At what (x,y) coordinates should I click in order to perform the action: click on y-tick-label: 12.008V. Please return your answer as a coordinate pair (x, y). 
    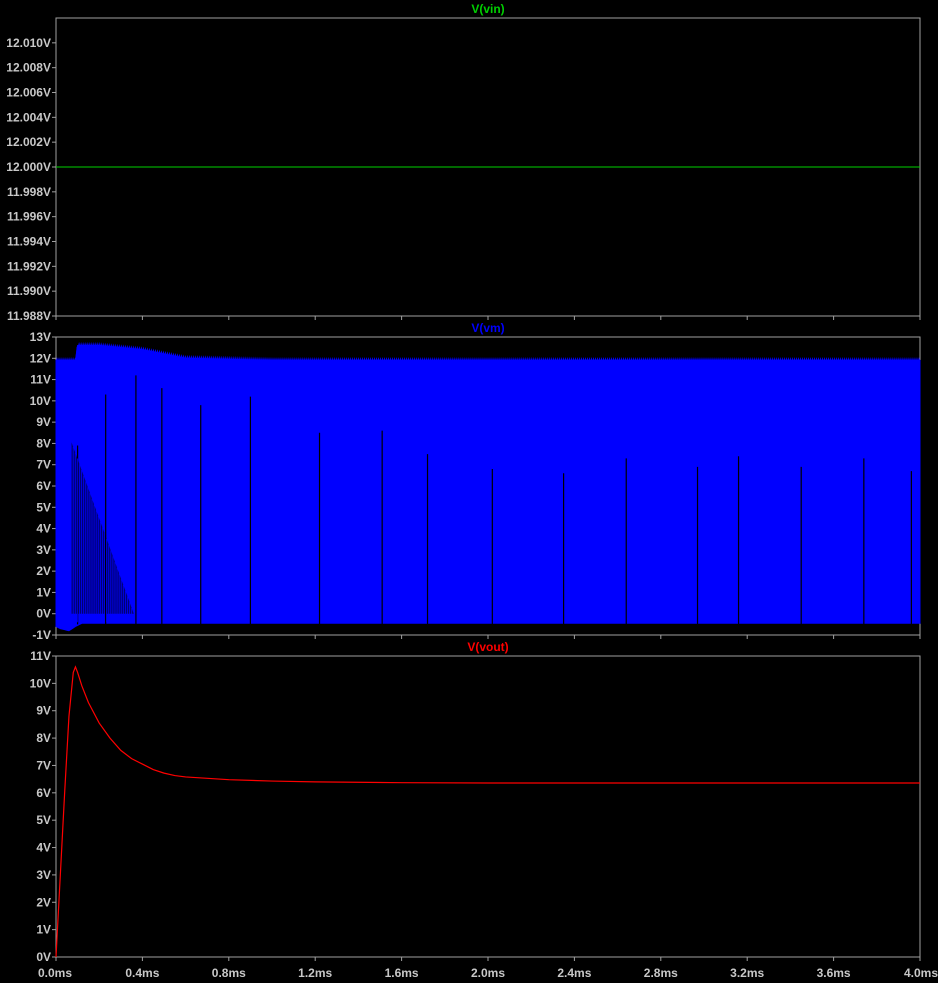
    Looking at the image, I should click on (28, 68).